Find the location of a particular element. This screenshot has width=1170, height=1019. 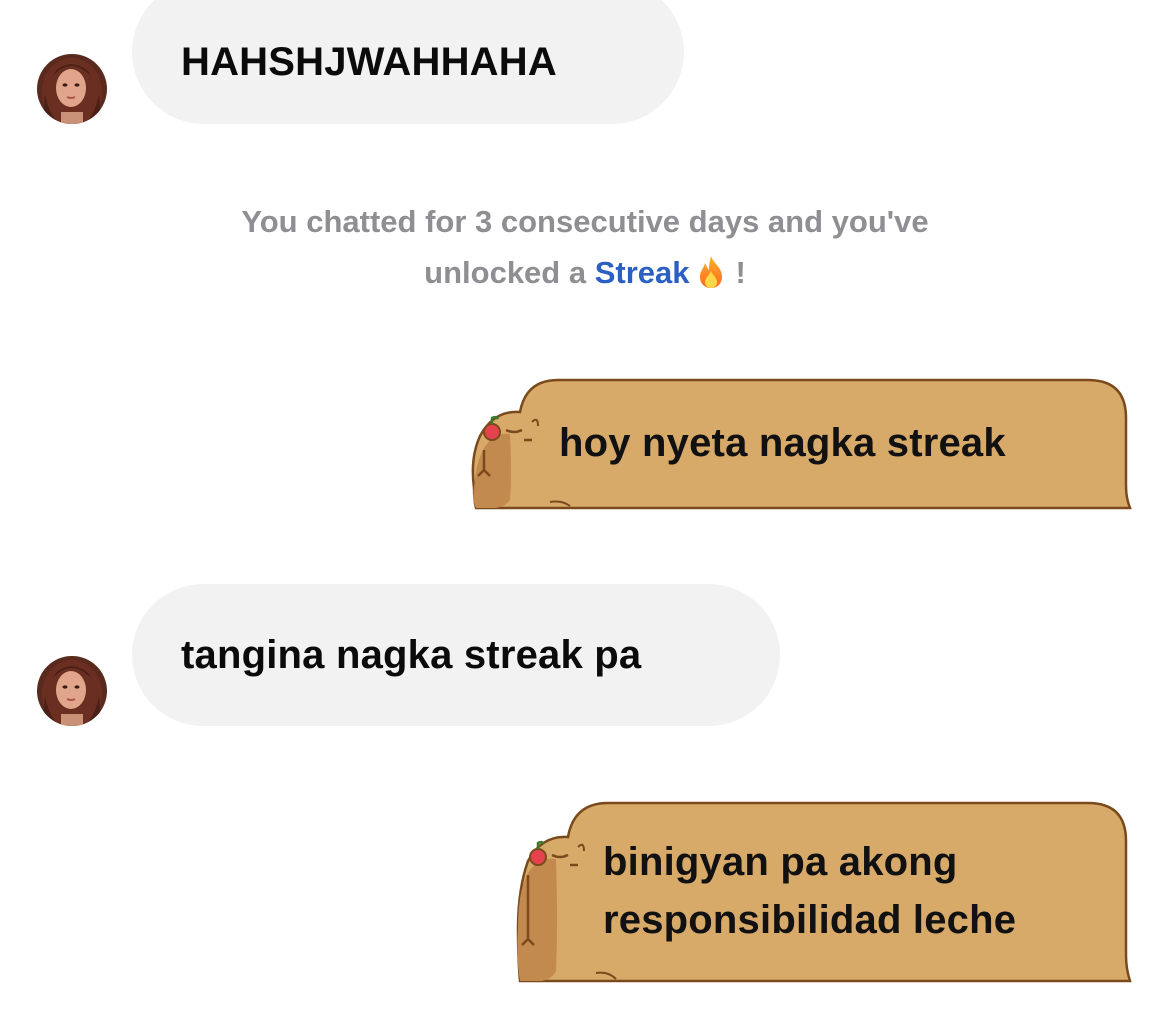

message-text-line1: binigyan pa akong is located at coordinates (780, 862).